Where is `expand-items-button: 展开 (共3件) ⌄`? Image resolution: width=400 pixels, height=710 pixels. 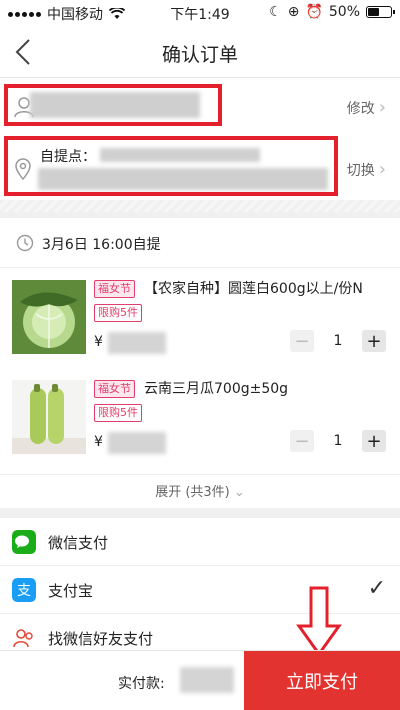 expand-items-button: 展开 (共3件) ⌄ is located at coordinates (200, 491).